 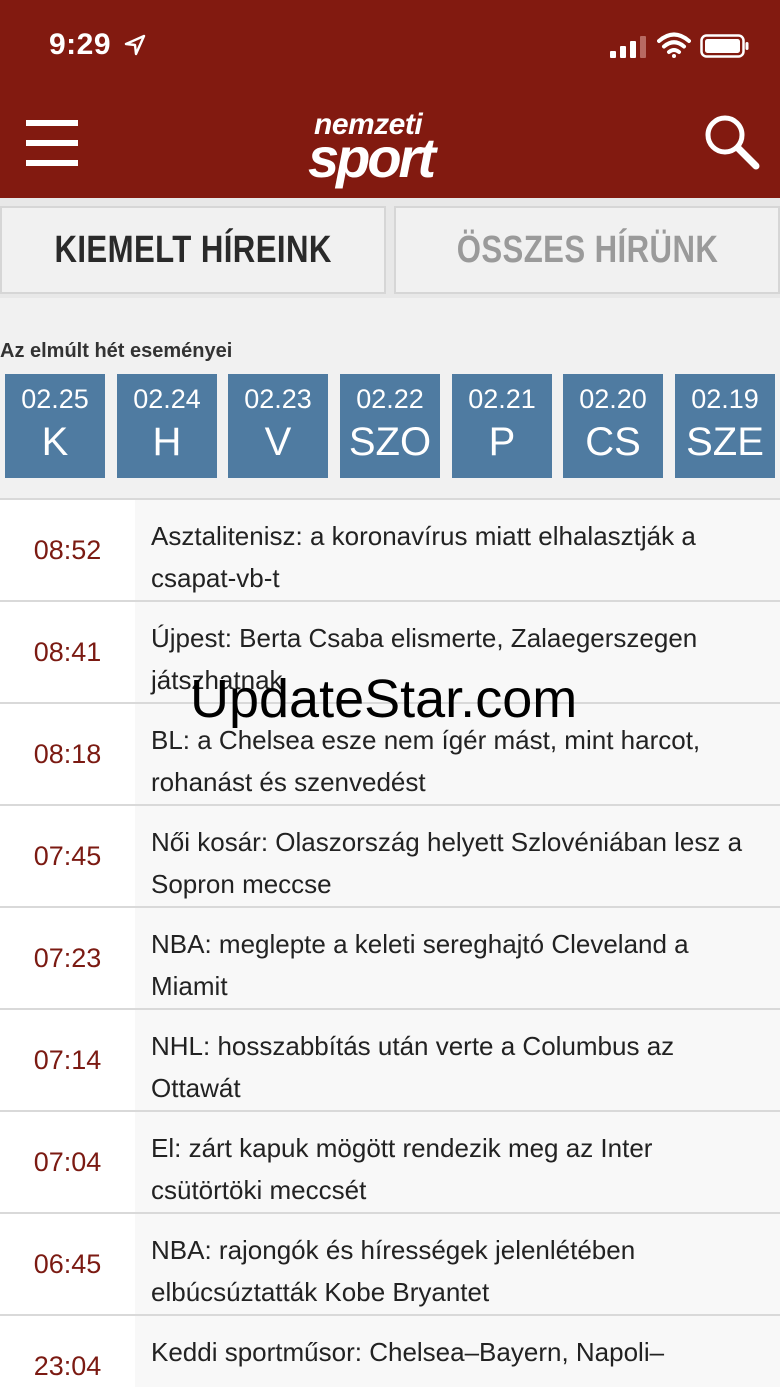 What do you see at coordinates (628, 47) in the screenshot?
I see `cellular-signal-icon` at bounding box center [628, 47].